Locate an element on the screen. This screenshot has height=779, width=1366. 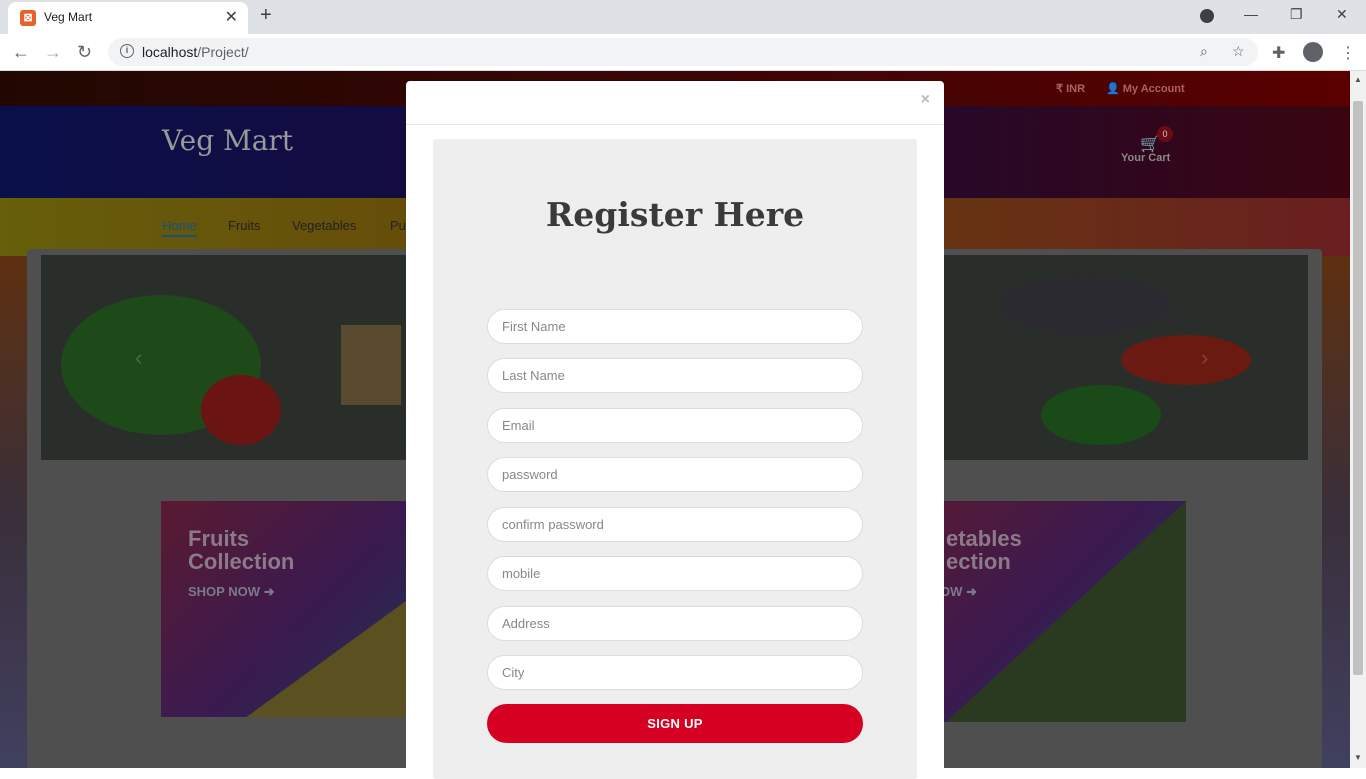
currency-selector: ₹ INR is located at coordinates (1070, 88).